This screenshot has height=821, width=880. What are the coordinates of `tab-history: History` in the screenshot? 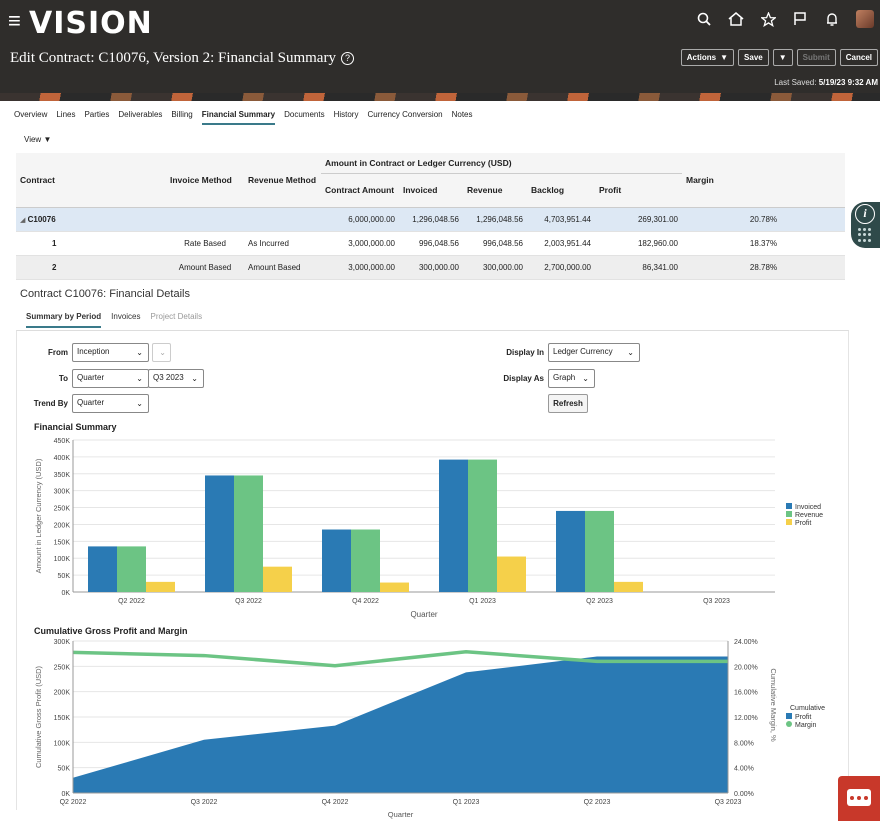 It's located at (346, 117).